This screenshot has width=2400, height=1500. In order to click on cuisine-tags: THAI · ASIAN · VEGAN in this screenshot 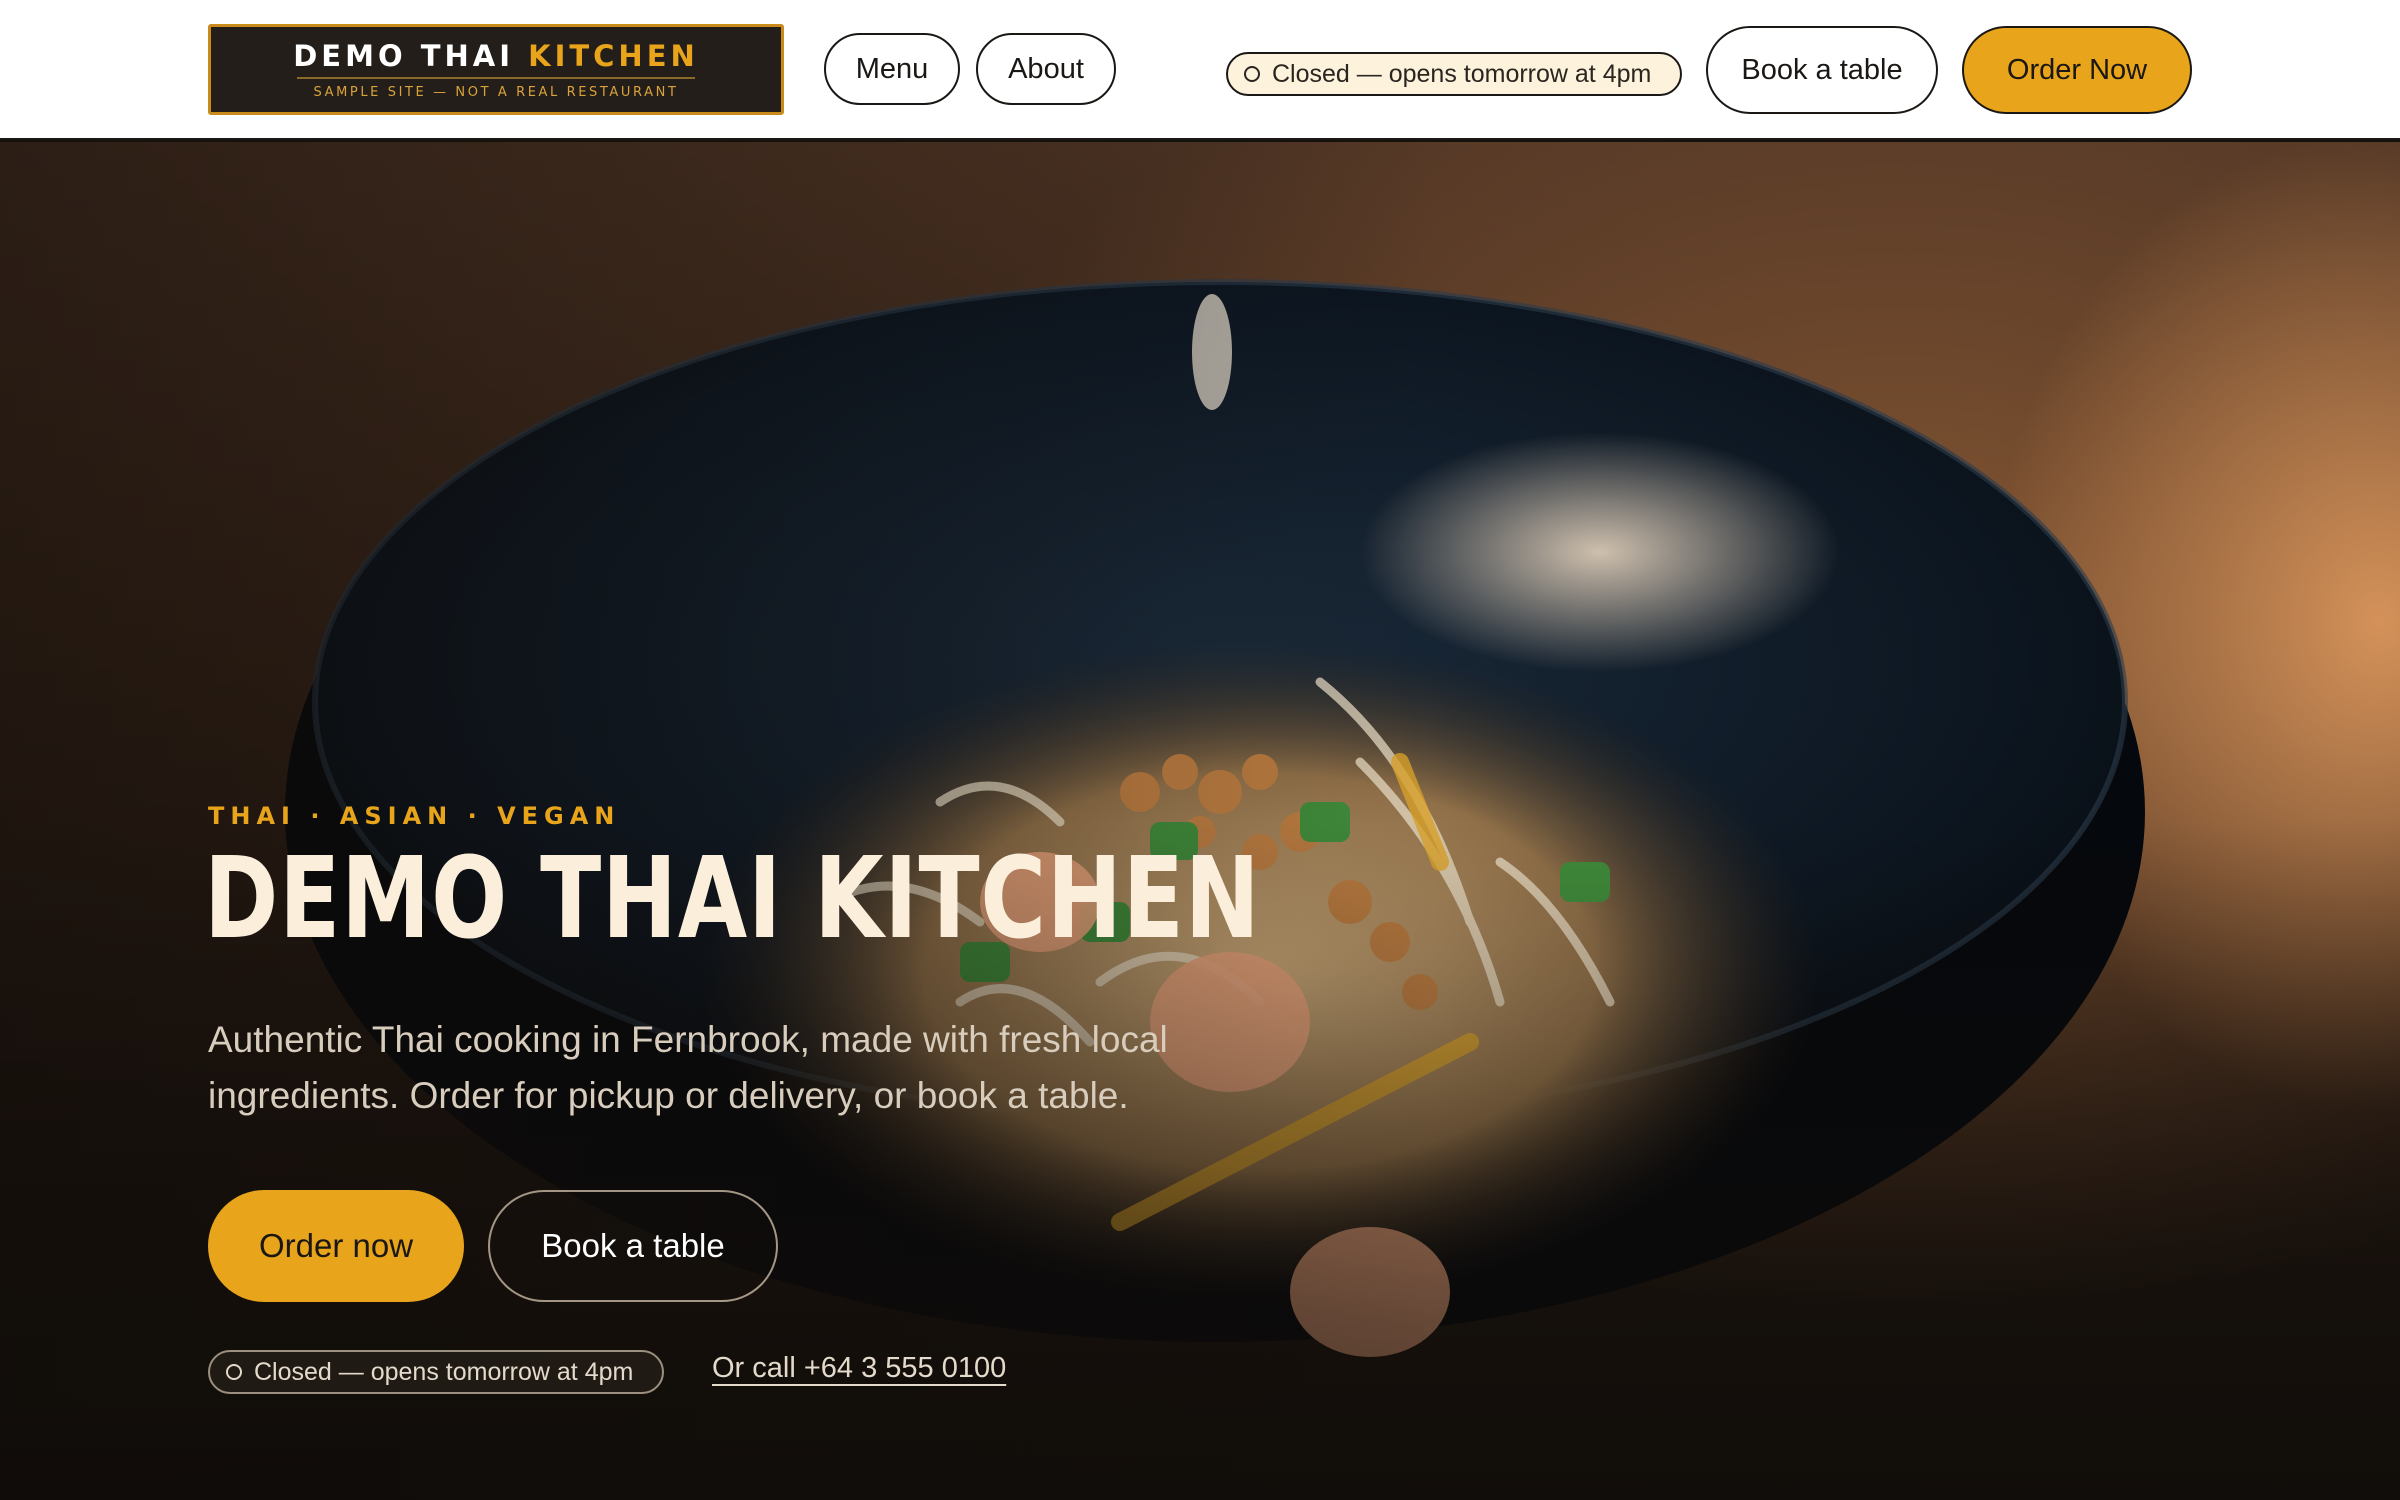, I will do `click(414, 816)`.